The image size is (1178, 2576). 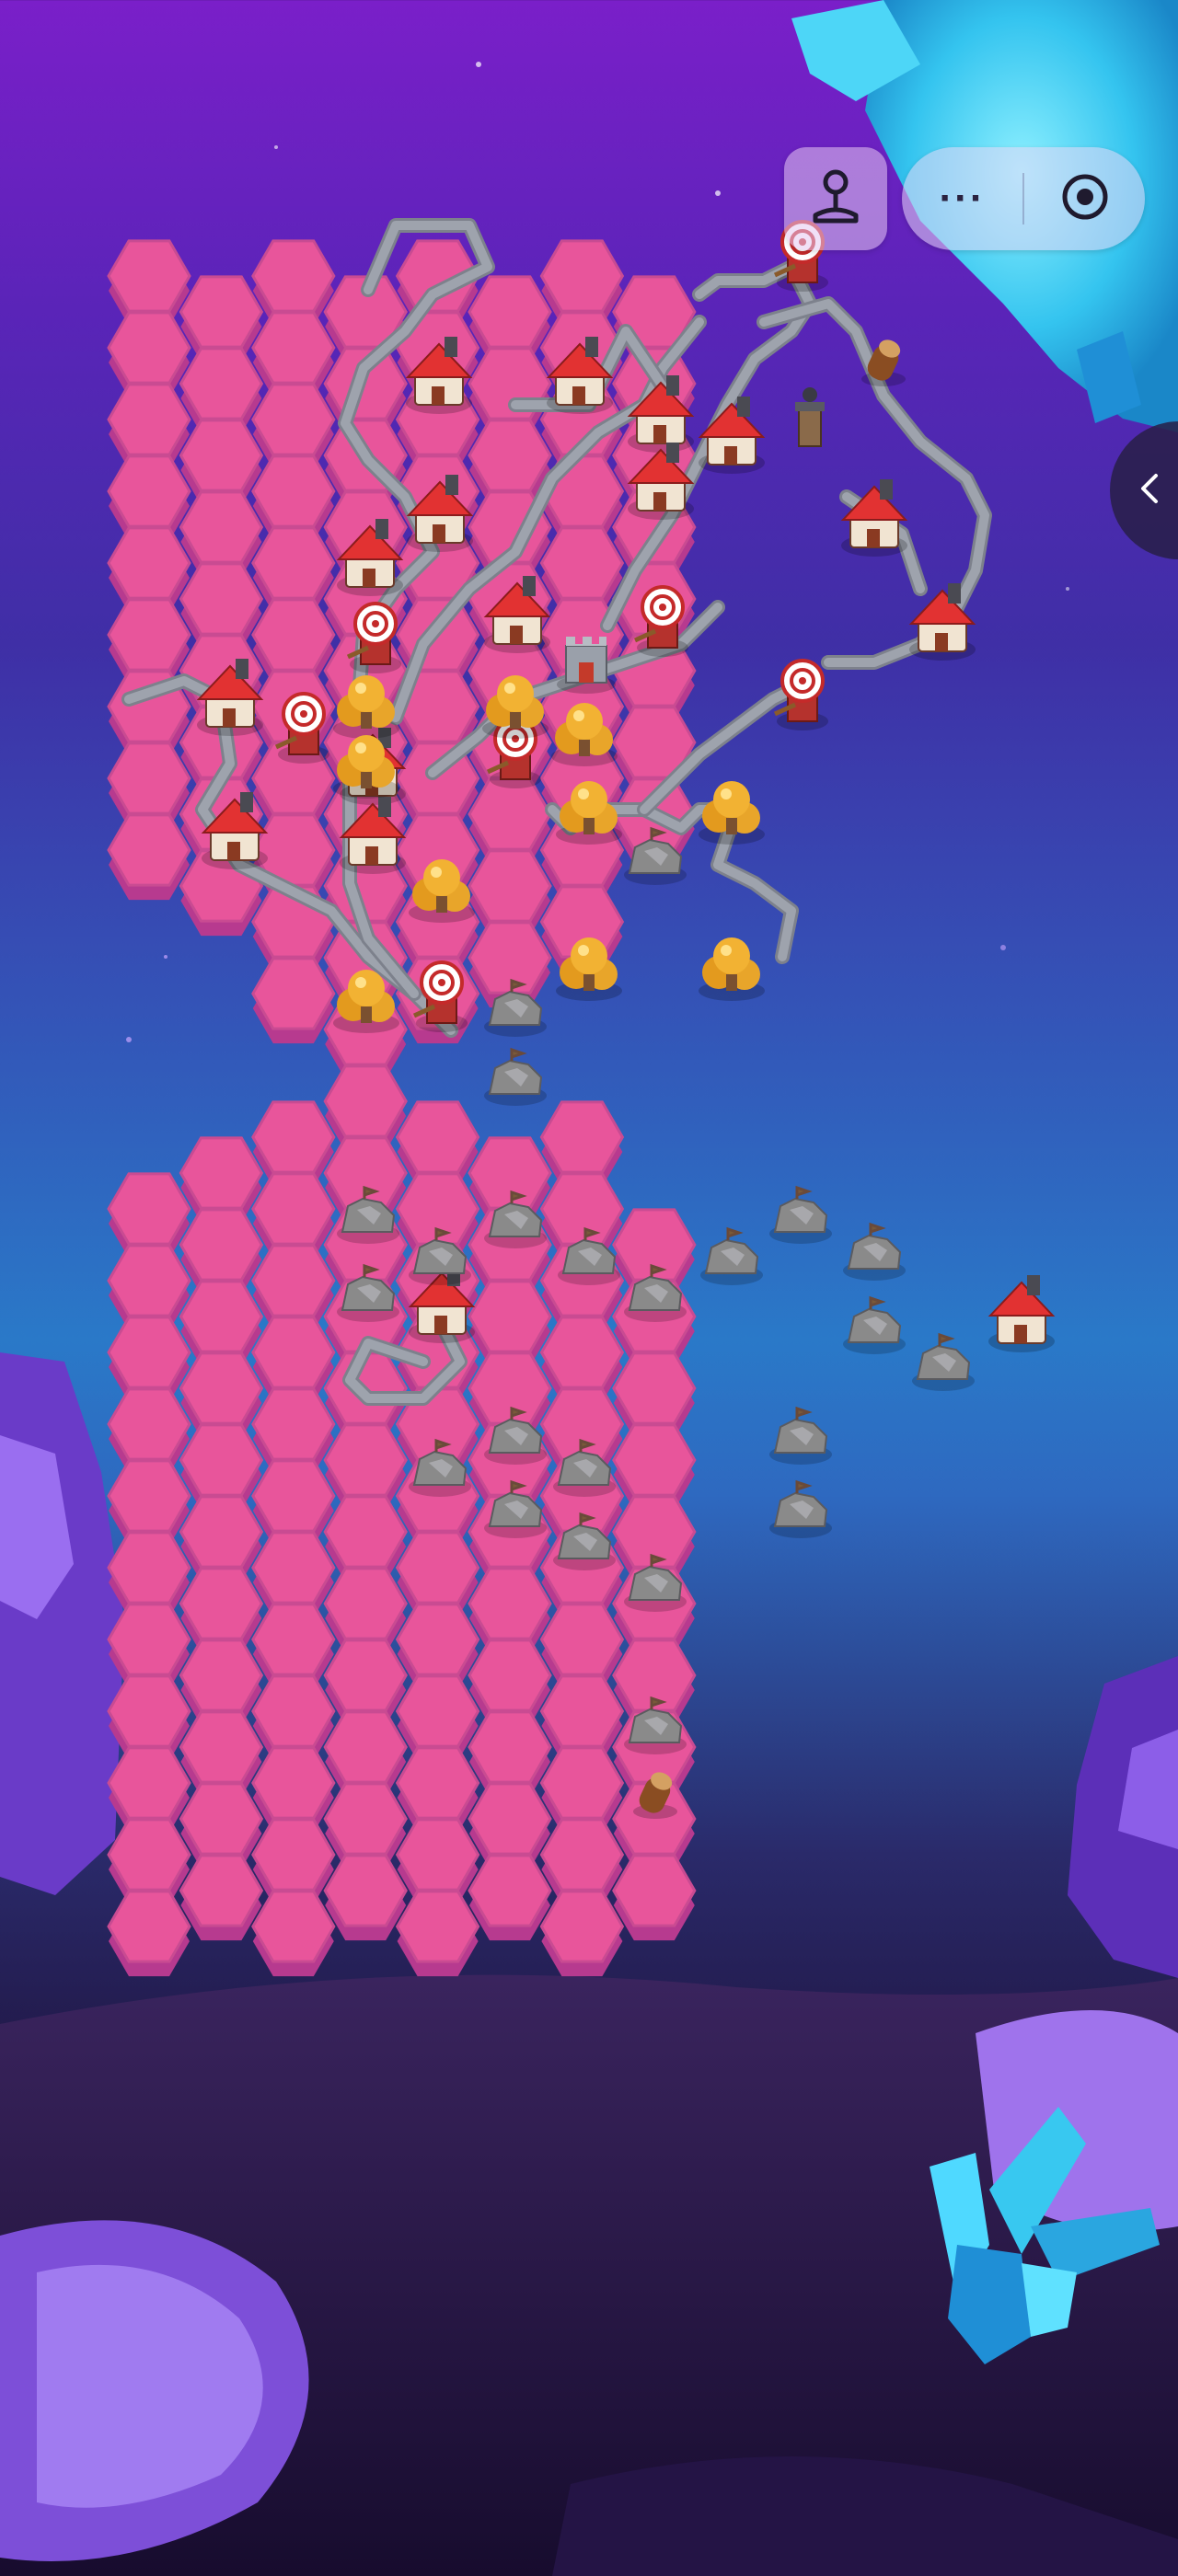 I want to click on castle-keep-building, so click(x=586, y=665).